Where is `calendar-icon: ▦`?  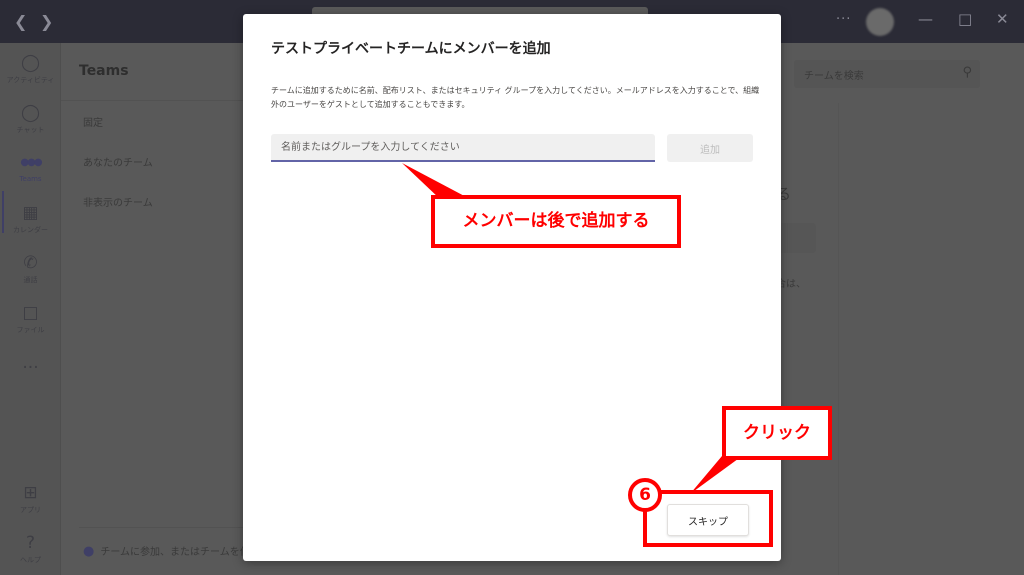 calendar-icon: ▦ is located at coordinates (30, 213).